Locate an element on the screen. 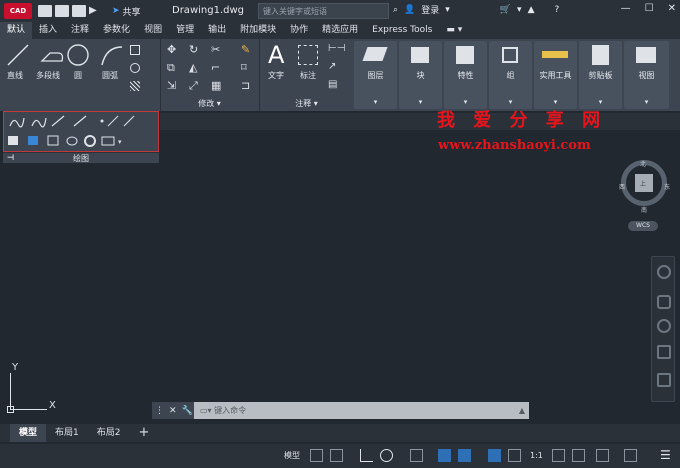 Image resolution: width=680 pixels, height=468 pixels. minimize-icon: — is located at coordinates (626, 8).